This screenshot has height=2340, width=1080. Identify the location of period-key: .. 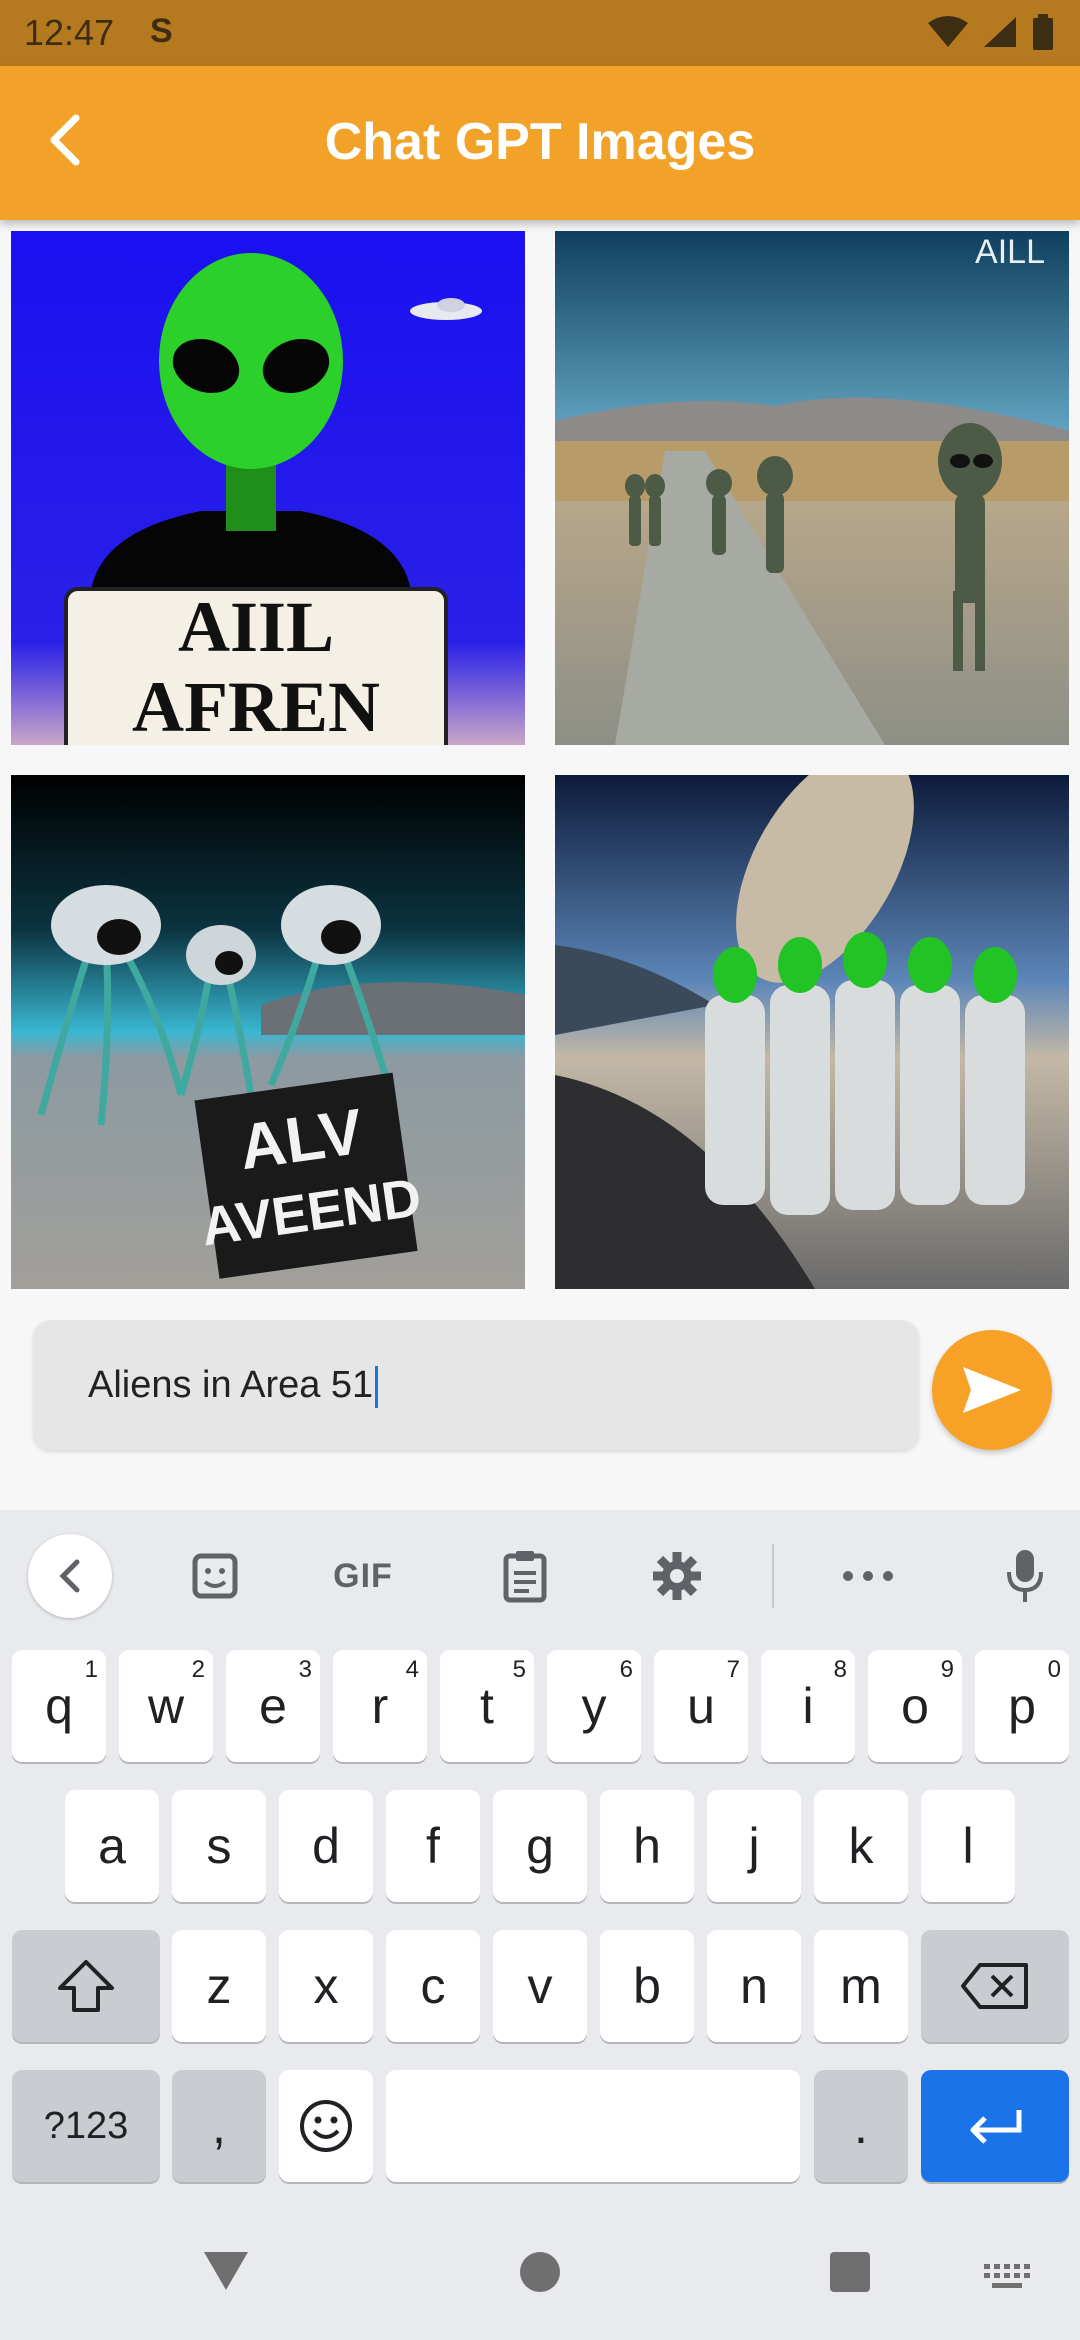
(861, 2126).